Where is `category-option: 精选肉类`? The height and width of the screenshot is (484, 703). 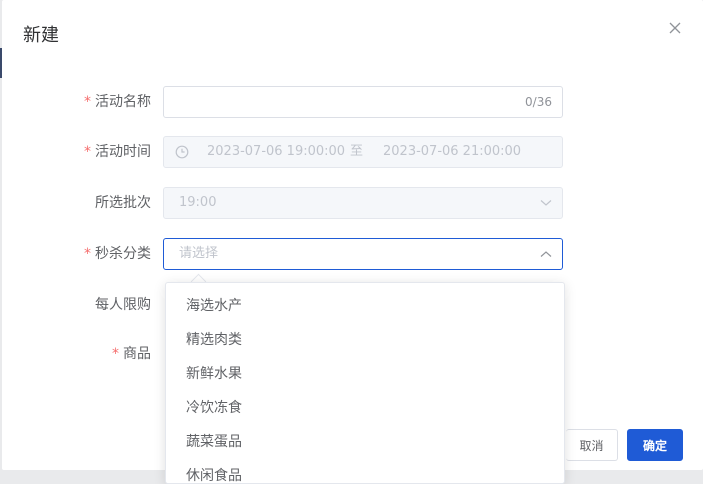 category-option: 精选肉类 is located at coordinates (365, 340).